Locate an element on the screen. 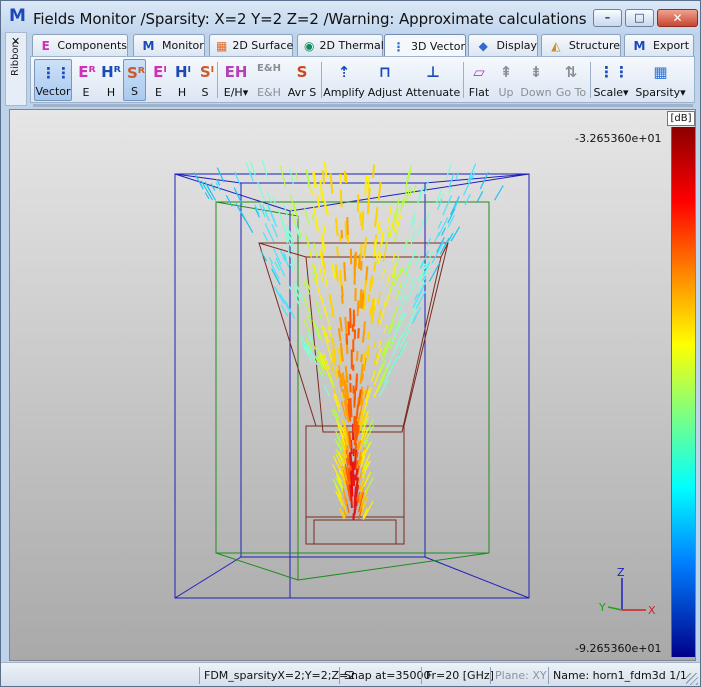 The width and height of the screenshot is (701, 687). tool-label: S is located at coordinates (134, 91).